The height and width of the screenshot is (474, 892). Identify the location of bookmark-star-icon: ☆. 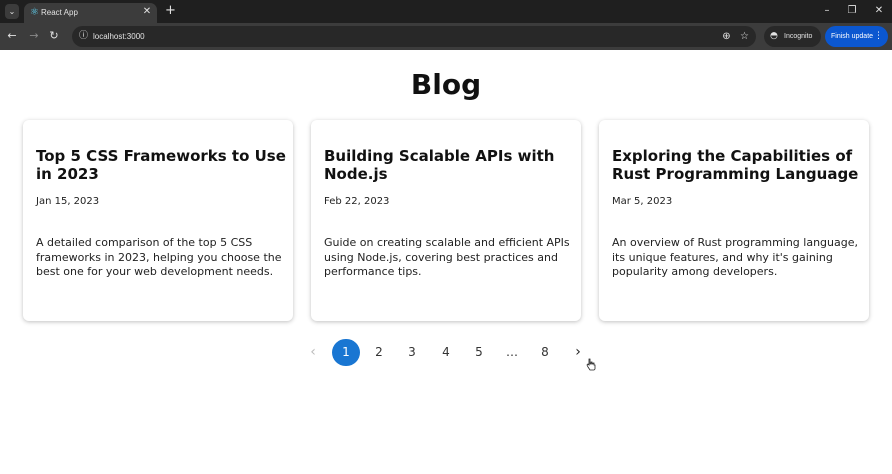
(744, 36).